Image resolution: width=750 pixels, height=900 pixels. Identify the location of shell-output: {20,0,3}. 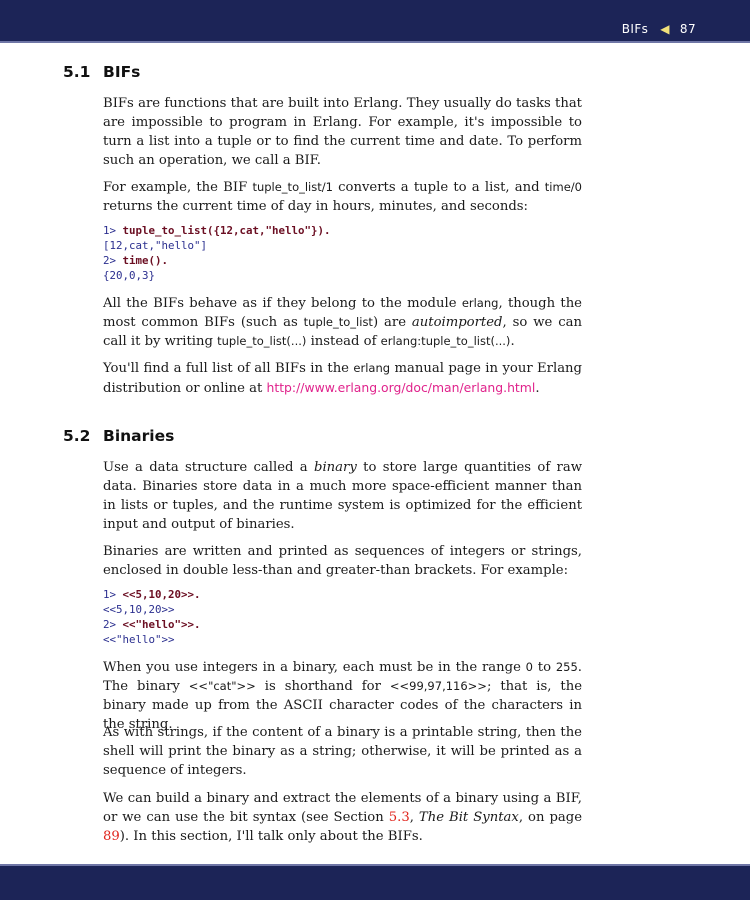
(129, 275).